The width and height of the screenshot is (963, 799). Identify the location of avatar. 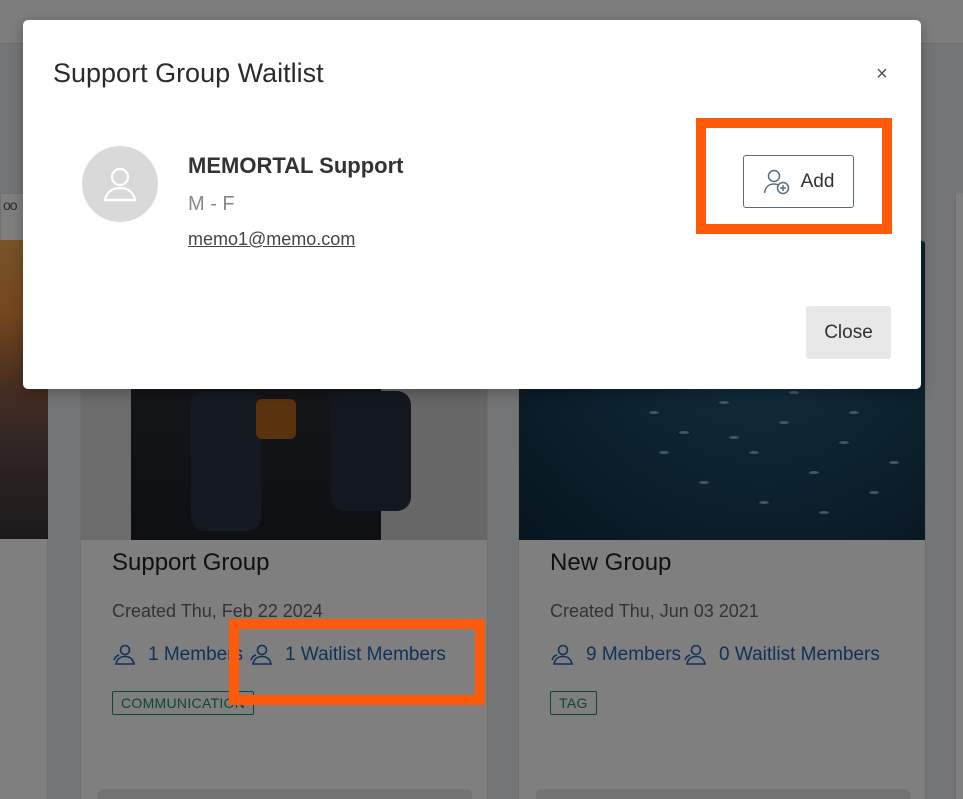
(120, 184).